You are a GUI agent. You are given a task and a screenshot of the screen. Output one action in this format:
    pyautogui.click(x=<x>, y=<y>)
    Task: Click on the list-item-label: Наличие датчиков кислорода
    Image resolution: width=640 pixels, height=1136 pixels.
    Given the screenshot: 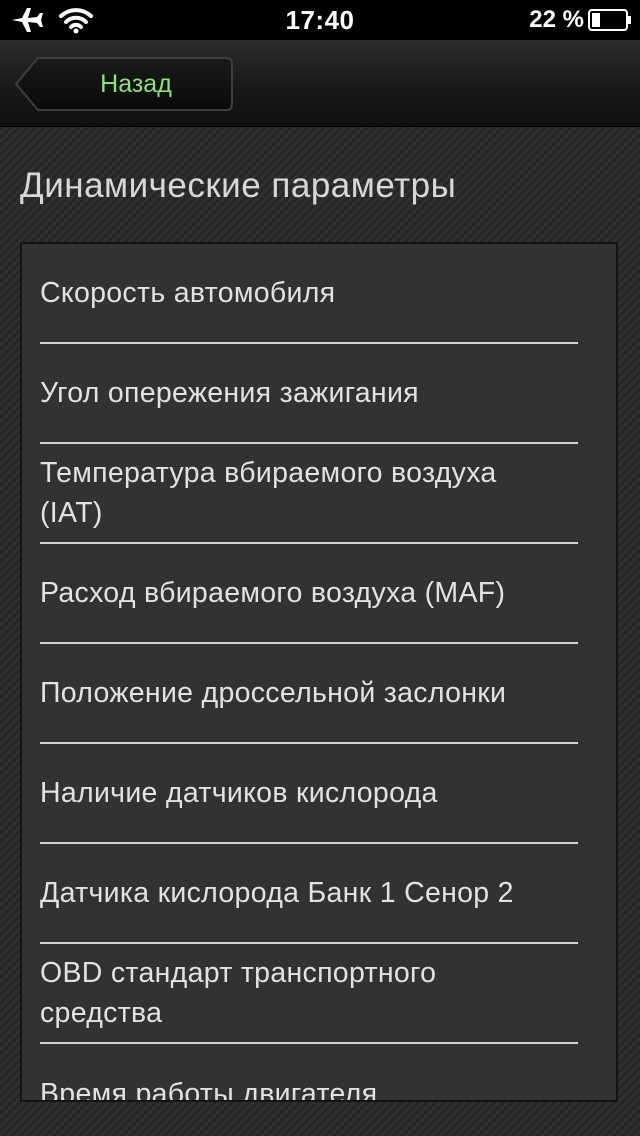 What is the action you would take?
    pyautogui.click(x=239, y=793)
    